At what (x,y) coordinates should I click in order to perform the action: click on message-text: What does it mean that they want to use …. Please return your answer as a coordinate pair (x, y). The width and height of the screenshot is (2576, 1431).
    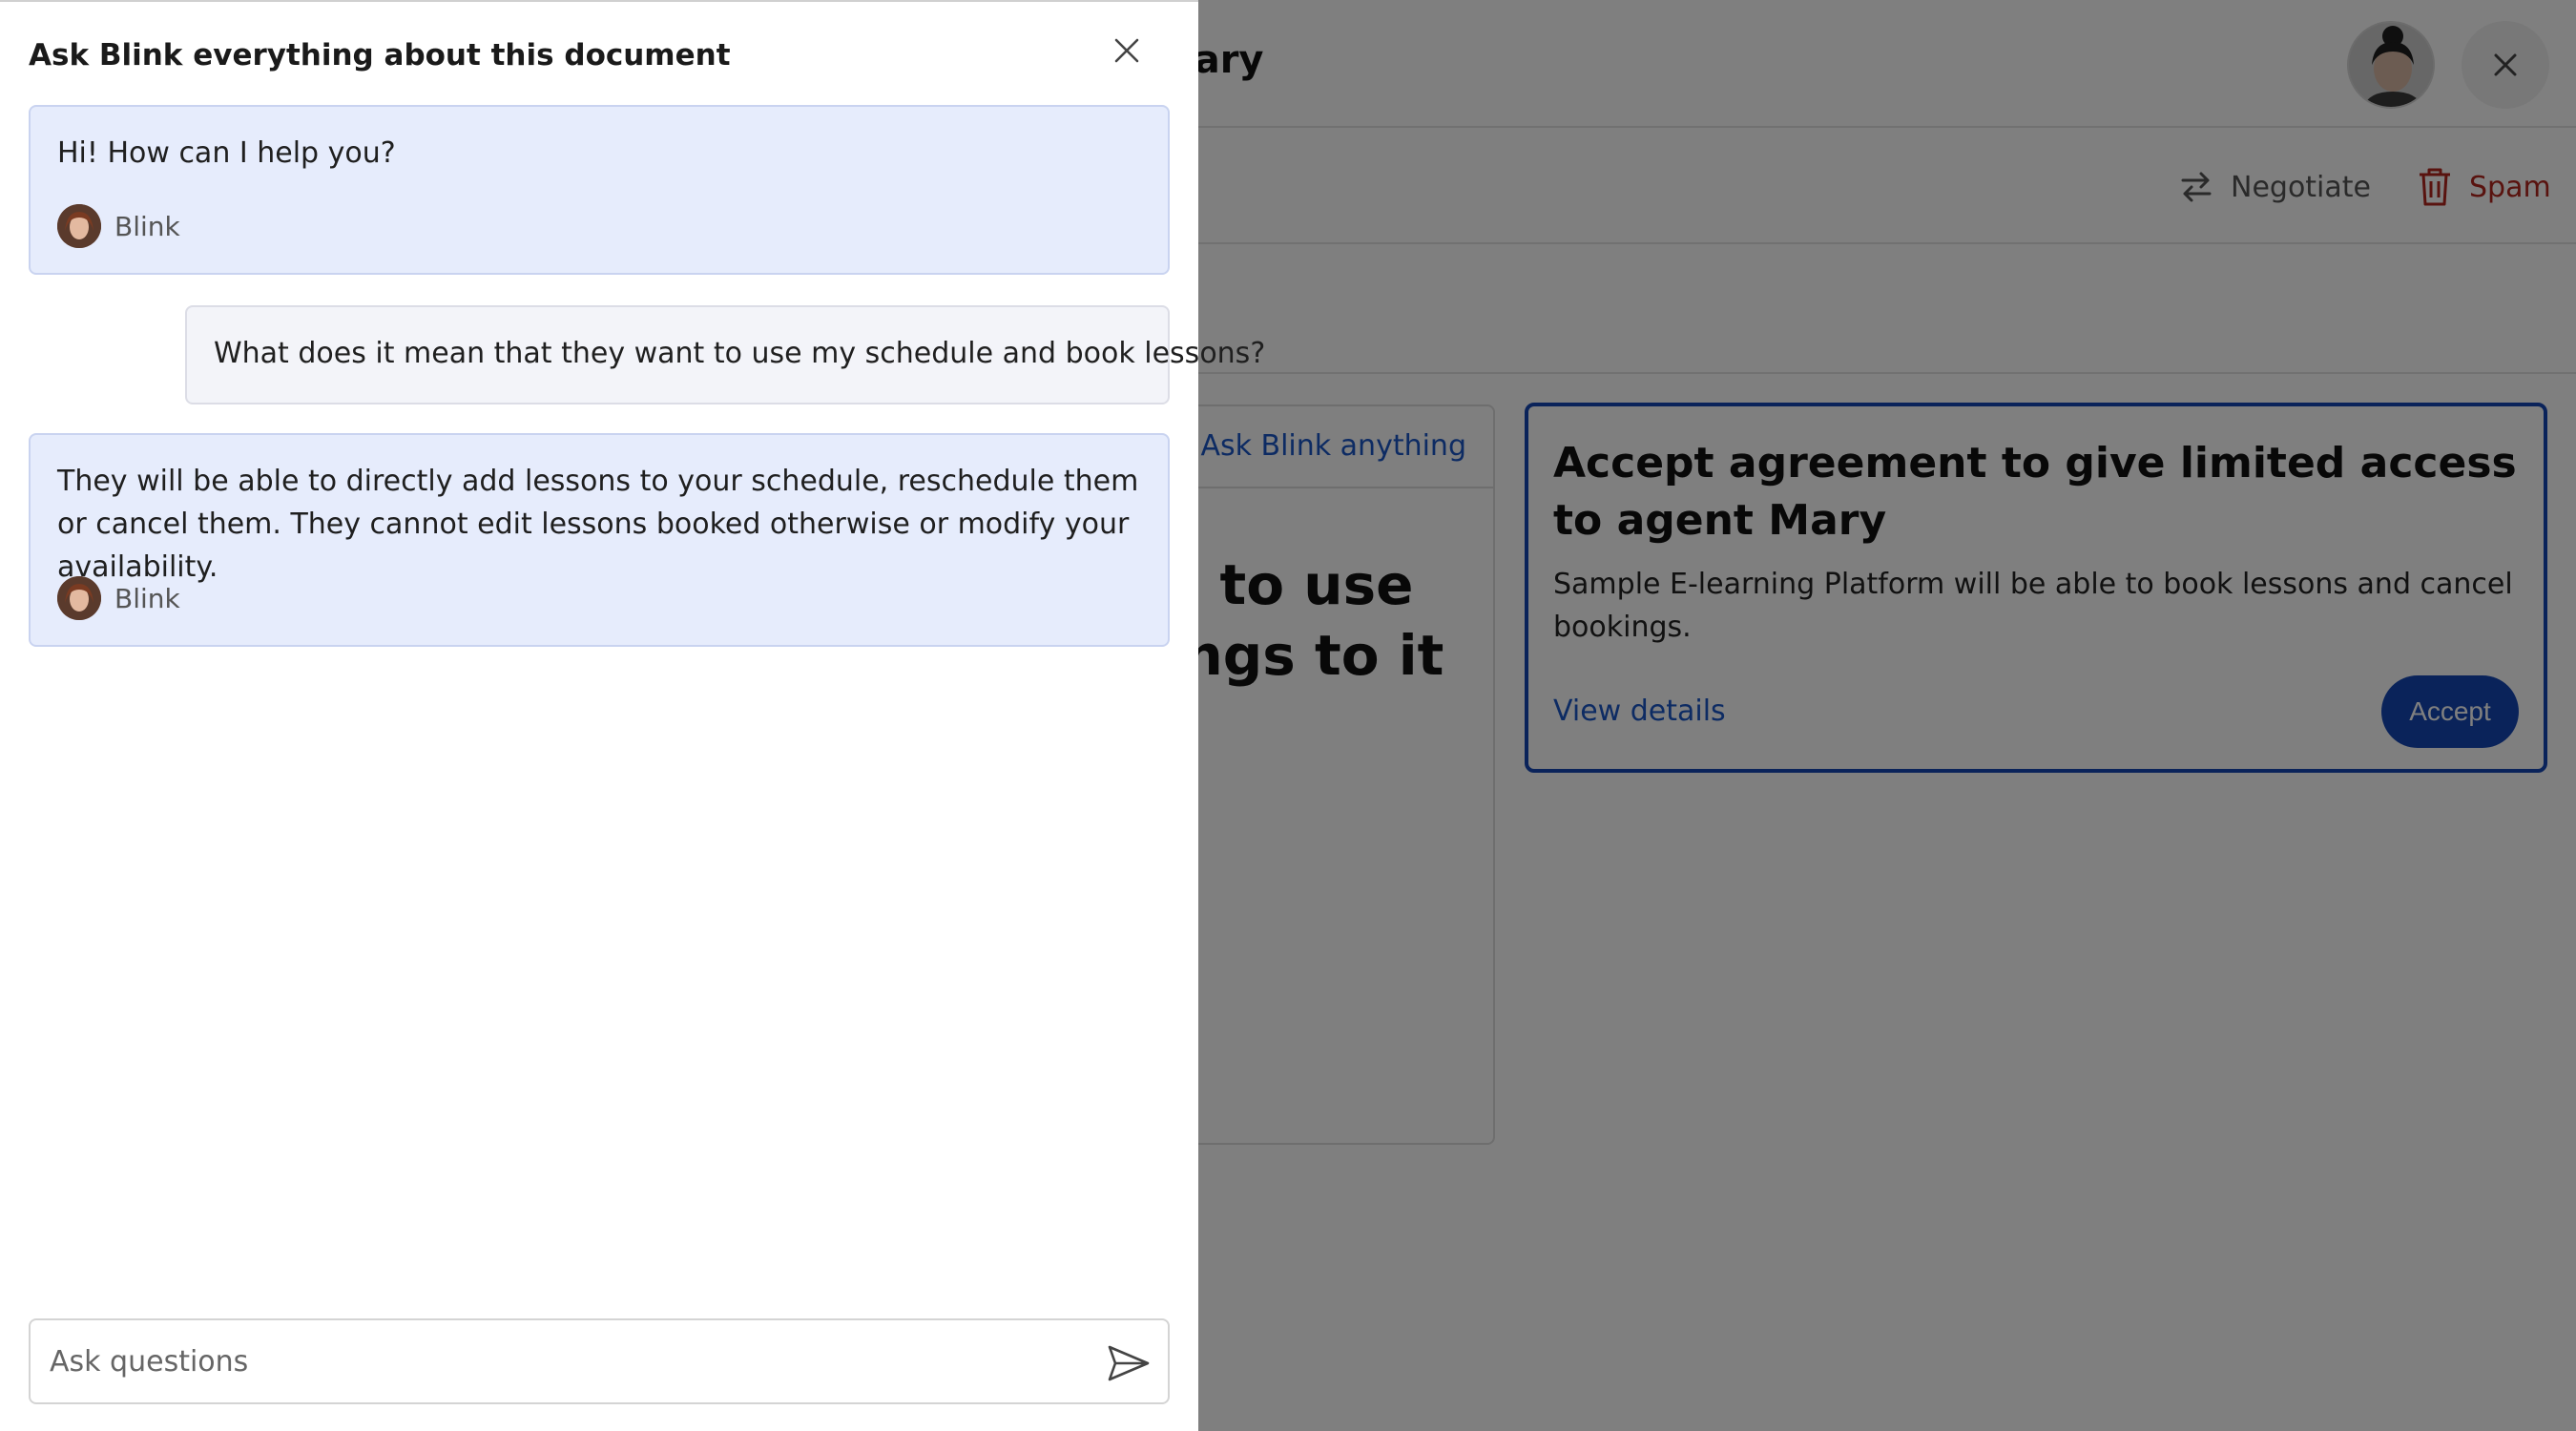
    Looking at the image, I should click on (740, 353).